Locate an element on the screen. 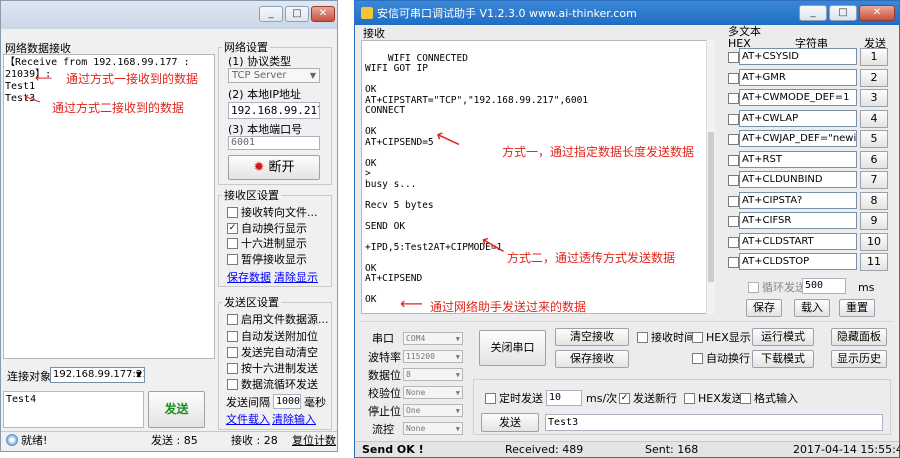 This screenshot has height=458, width=900. file-source-checkbox is located at coordinates (232, 319).